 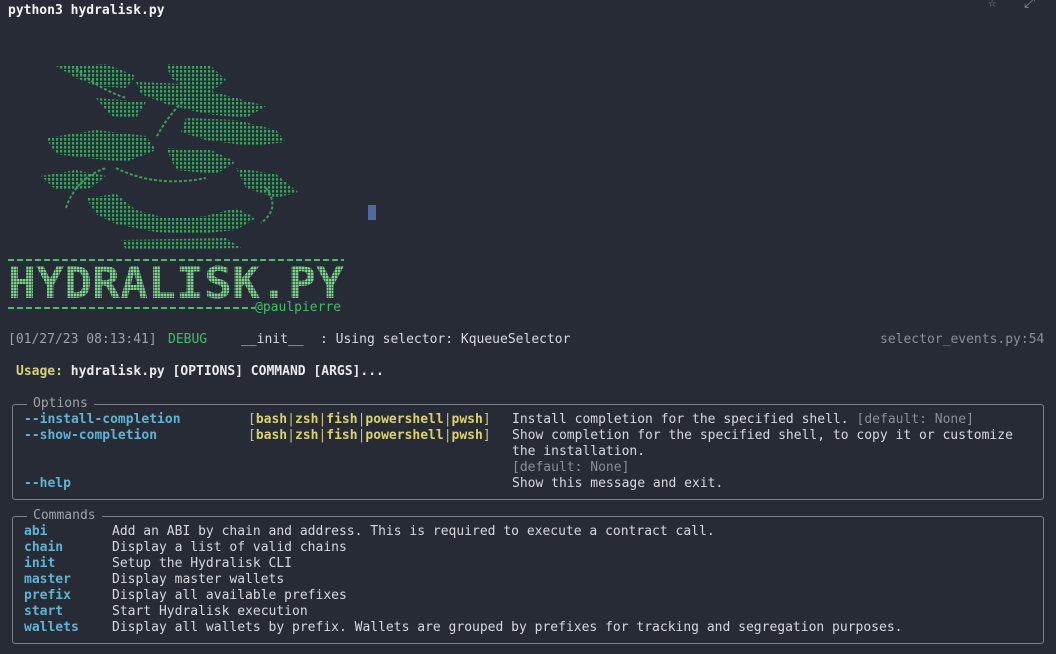 What do you see at coordinates (86, 10) in the screenshot?
I see `window-title: python3 hydralisk.py` at bounding box center [86, 10].